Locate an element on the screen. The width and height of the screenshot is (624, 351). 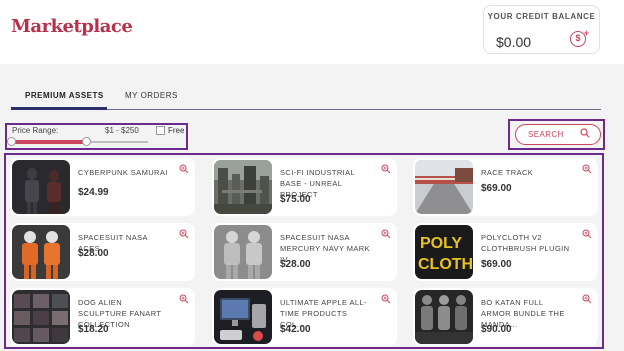
tab-bar: PREMIUM ASSETS MY ORDERS is located at coordinates (306, 97).